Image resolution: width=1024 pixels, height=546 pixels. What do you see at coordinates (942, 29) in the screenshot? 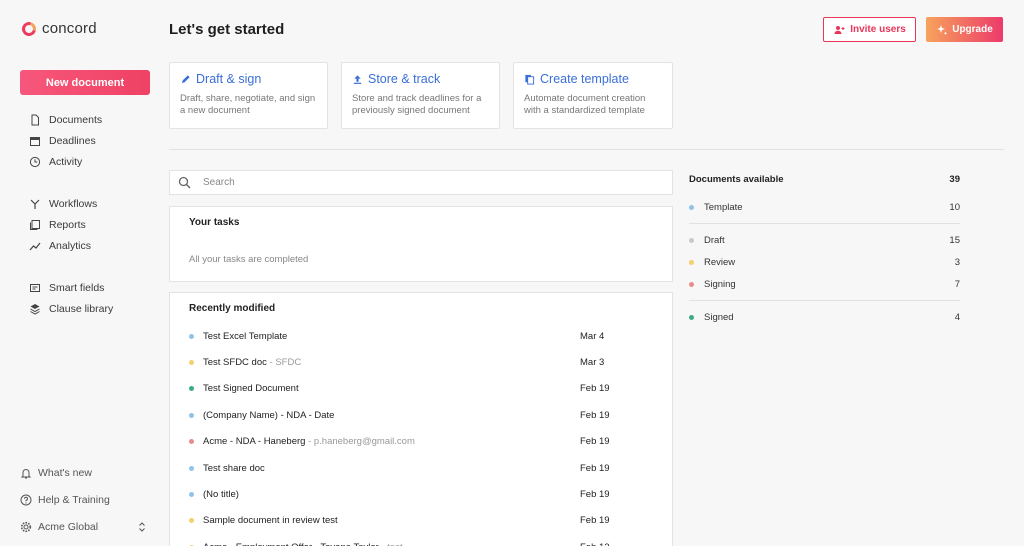
I see `sparkle-icon` at bounding box center [942, 29].